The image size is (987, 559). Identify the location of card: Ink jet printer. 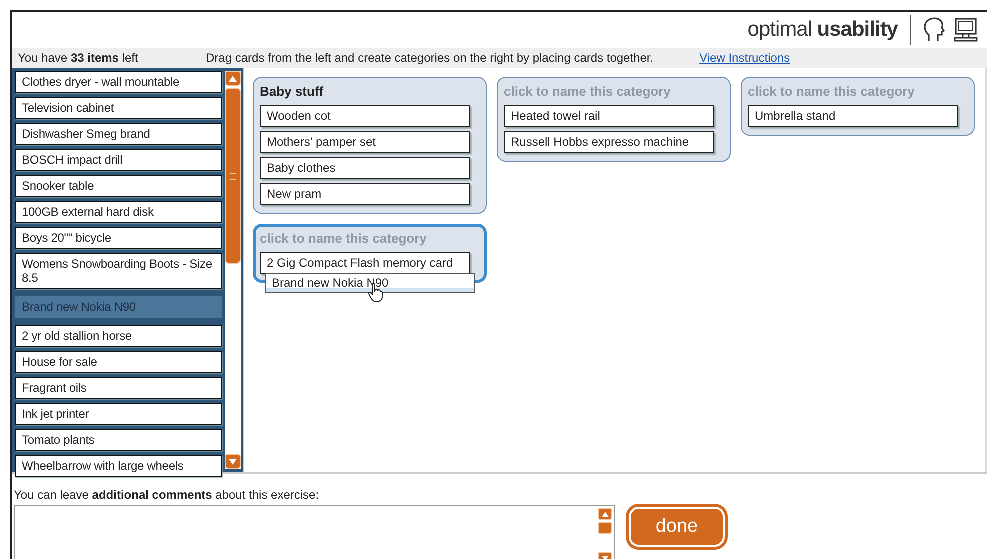
(118, 414).